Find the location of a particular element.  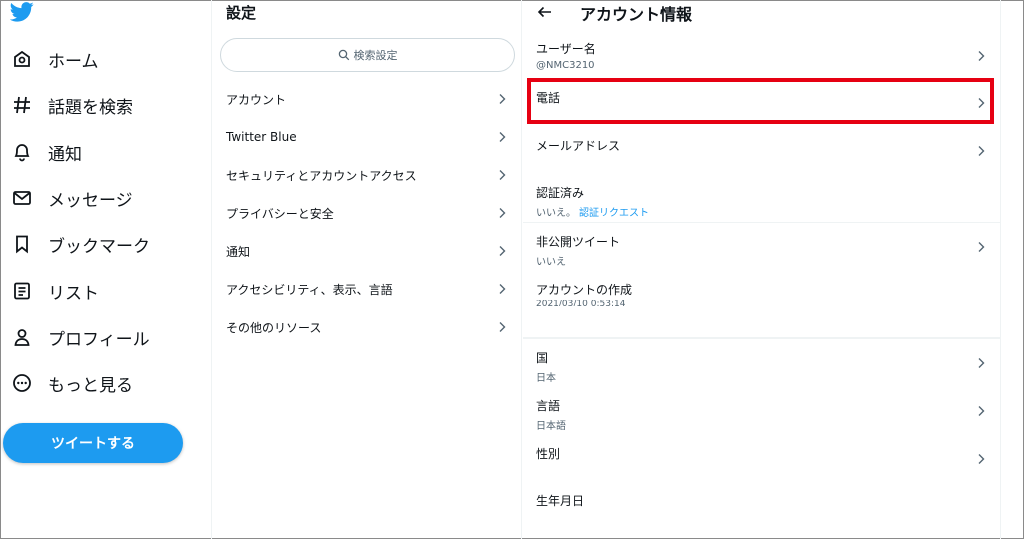

protected-tweets-label: 非公開ツイート is located at coordinates (578, 242).